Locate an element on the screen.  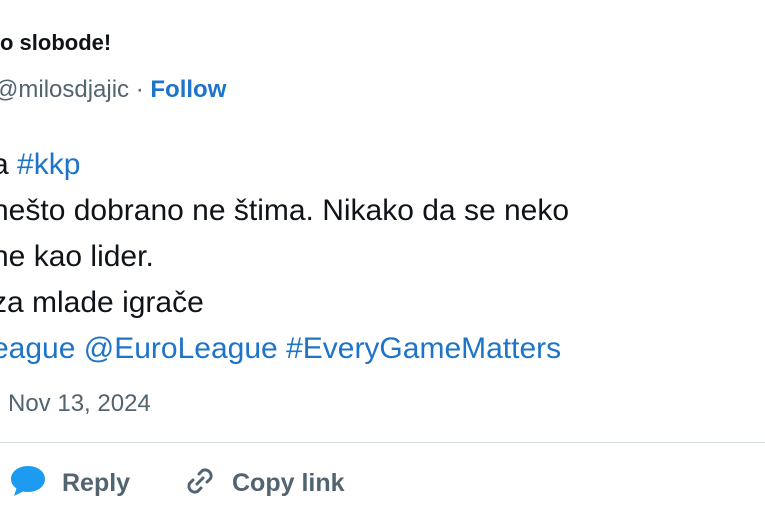
reply-button: Reply is located at coordinates (69, 483).